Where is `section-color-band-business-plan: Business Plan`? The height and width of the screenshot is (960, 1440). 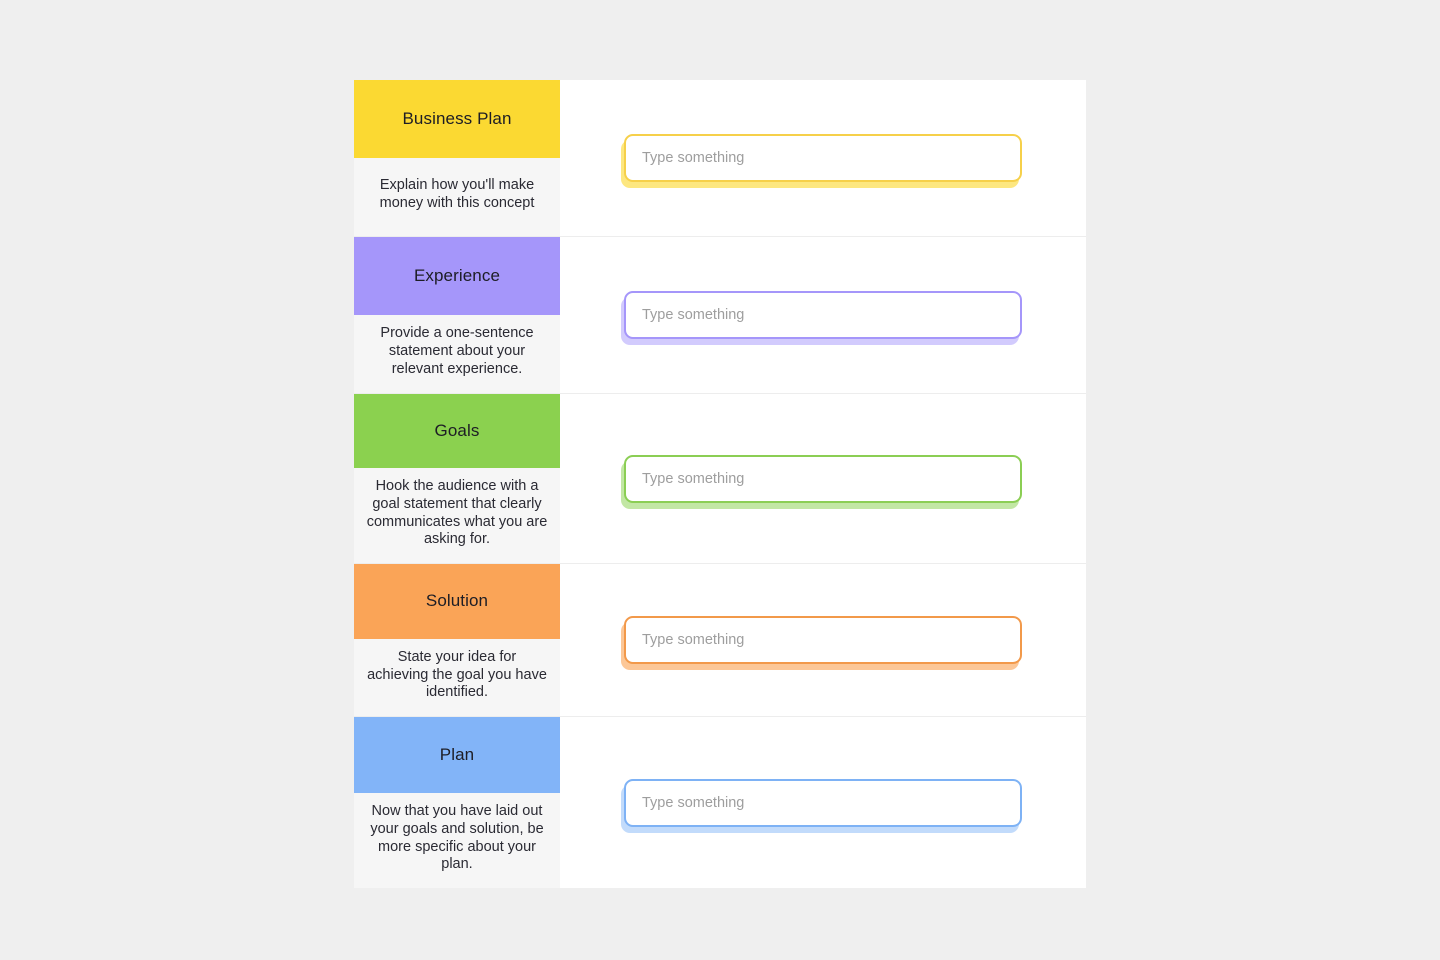 section-color-band-business-plan: Business Plan is located at coordinates (457, 119).